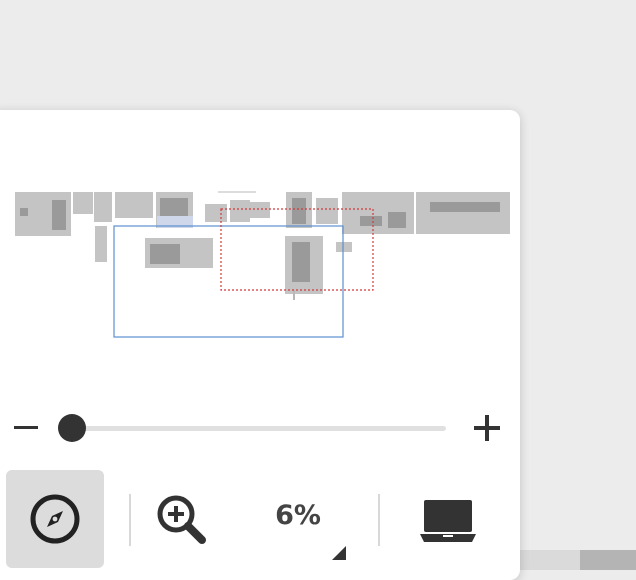 This screenshot has height=580, width=636. I want to click on zoom-slider-track, so click(252, 428).